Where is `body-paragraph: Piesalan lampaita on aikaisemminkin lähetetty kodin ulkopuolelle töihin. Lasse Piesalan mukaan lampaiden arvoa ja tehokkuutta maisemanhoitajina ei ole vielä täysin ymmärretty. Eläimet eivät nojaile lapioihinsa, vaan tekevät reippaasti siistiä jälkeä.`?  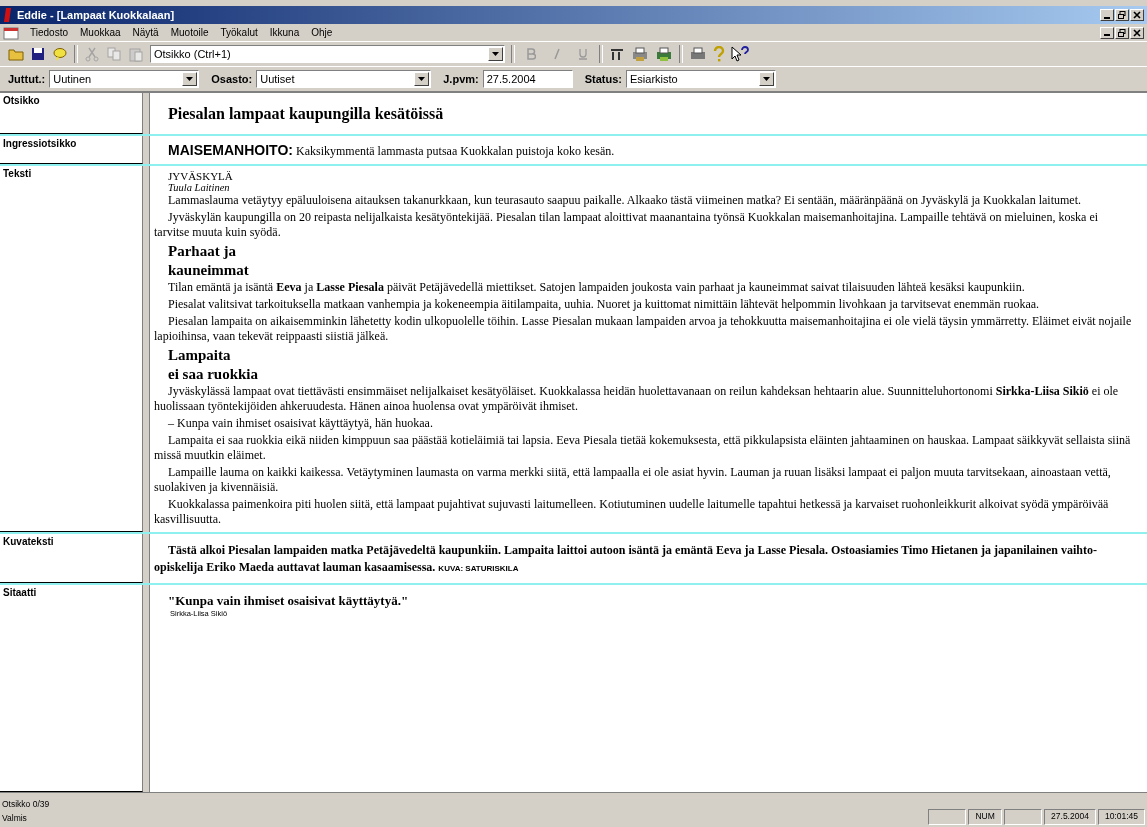 body-paragraph: Piesalan lampaita on aikaisemminkin lähetetty kodin ulkopuolelle töihin. Lasse Piesalan mukaan lampaiden arvoa ja tehokkuutta maisemanhoitajina ei ole vielä täysin ymmärretty. Eläimet eivät nojaile lapioihinsa, vaan tekevät reippaasti siistiä jälkeä. is located at coordinates (643, 329).